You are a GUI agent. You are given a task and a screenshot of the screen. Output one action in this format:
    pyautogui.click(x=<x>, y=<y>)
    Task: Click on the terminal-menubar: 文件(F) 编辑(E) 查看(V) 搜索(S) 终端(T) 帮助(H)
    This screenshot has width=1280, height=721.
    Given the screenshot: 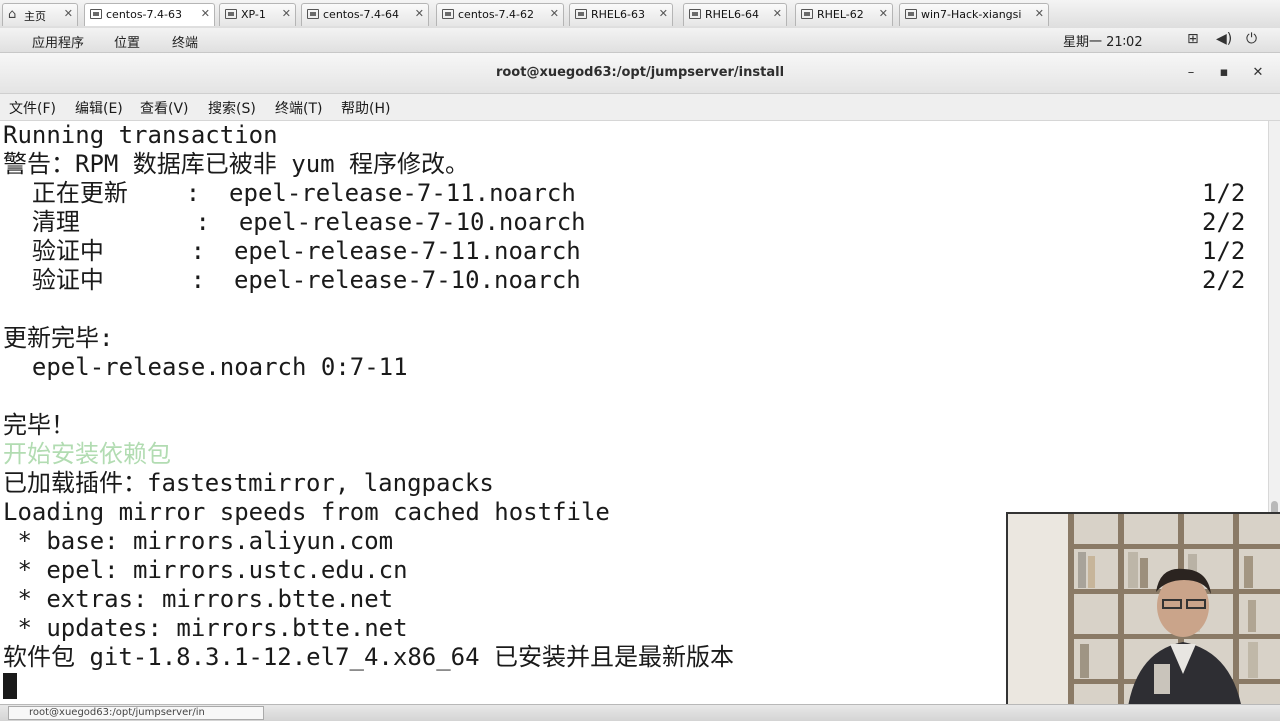 What is the action you would take?
    pyautogui.click(x=640, y=107)
    